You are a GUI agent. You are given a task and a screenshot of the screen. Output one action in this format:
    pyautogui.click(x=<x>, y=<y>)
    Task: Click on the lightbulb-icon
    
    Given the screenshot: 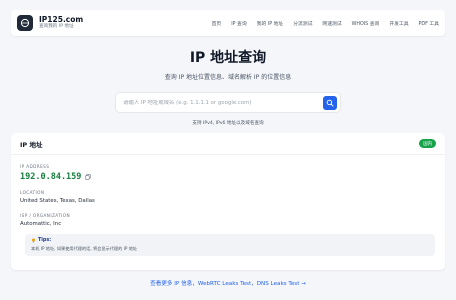 What is the action you would take?
    pyautogui.click(x=33, y=240)
    